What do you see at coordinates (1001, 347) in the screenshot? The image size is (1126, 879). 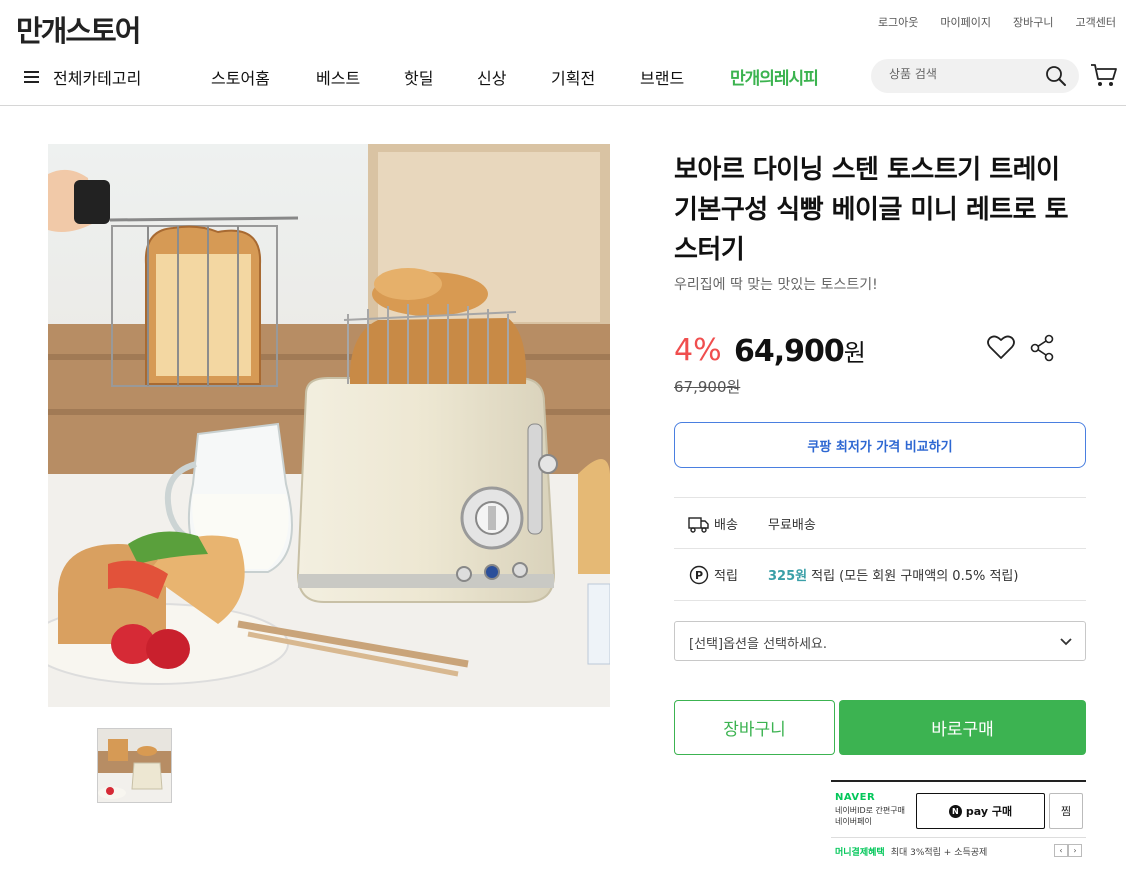 I see `heart-icon` at bounding box center [1001, 347].